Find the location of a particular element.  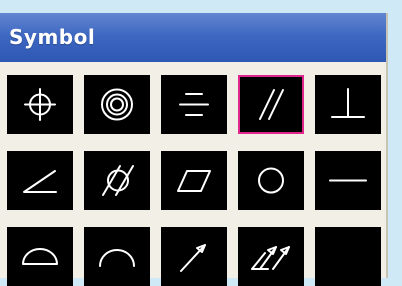

profile-of-surface-icon is located at coordinates (40, 256).